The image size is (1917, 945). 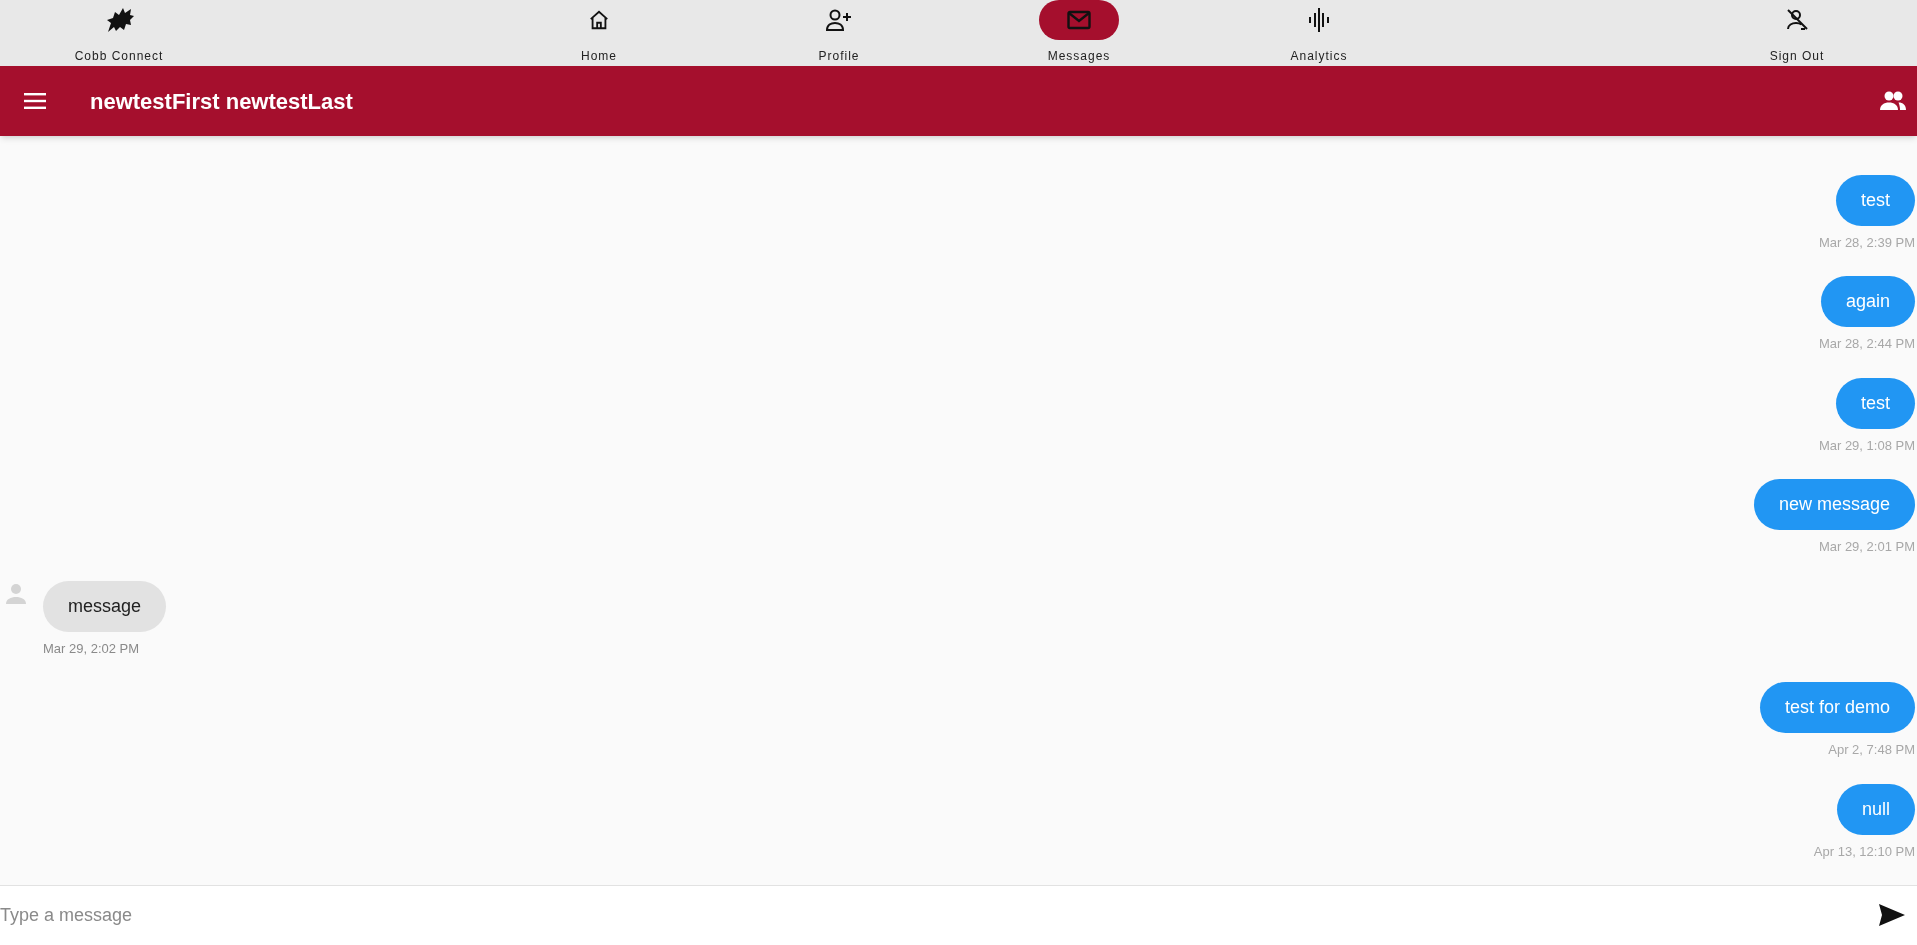 What do you see at coordinates (1797, 56) in the screenshot?
I see `nav-tab: Sign Out` at bounding box center [1797, 56].